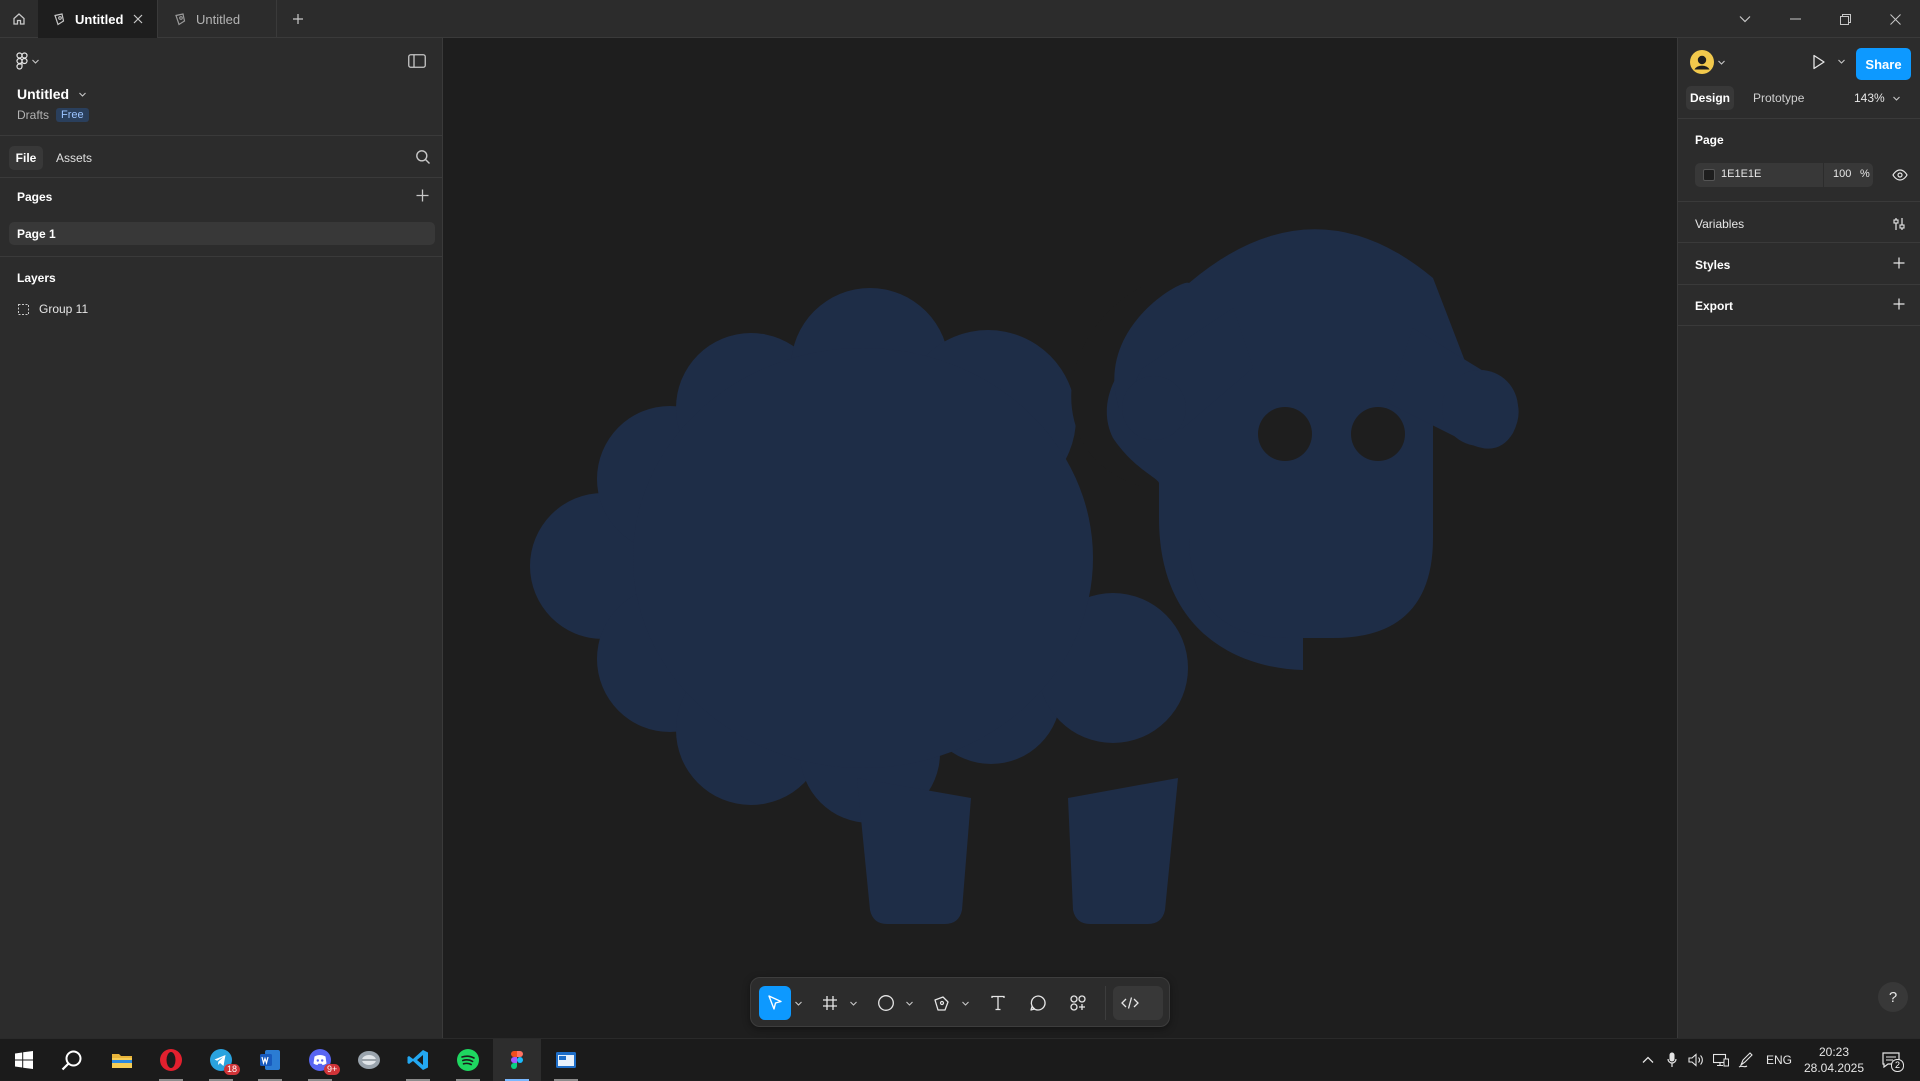 The height and width of the screenshot is (1081, 1920). What do you see at coordinates (320, 1060) in the screenshot?
I see `discord-taskbar-button: 9+` at bounding box center [320, 1060].